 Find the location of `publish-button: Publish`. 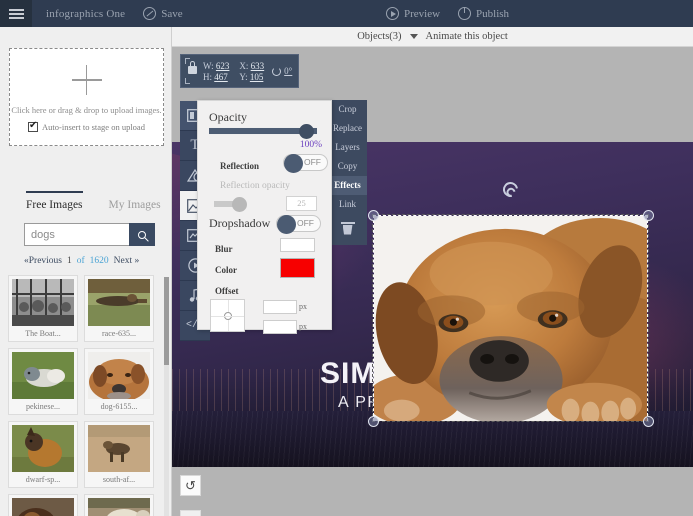

publish-button: Publish is located at coordinates (483, 13).